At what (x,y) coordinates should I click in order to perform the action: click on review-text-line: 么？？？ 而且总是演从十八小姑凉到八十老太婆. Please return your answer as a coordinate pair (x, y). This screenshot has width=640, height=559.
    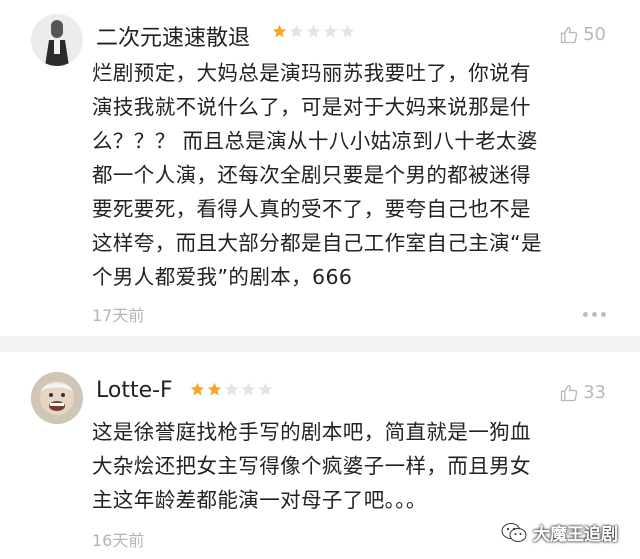
    Looking at the image, I should click on (315, 141).